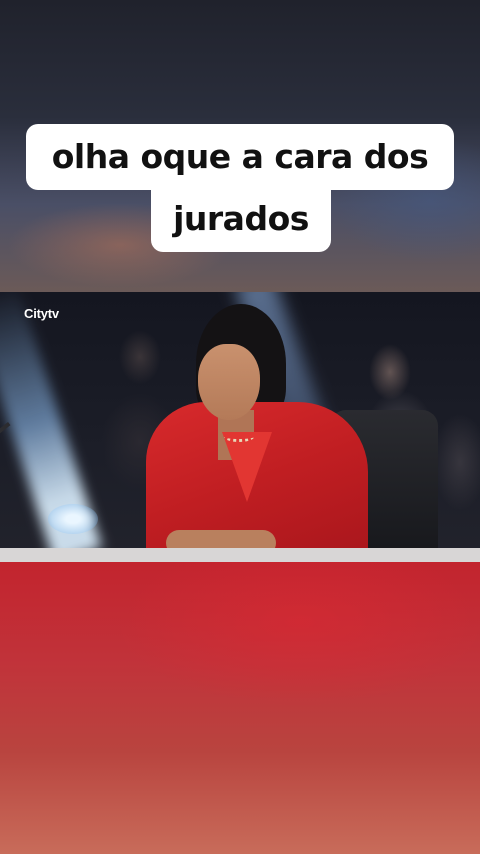  I want to click on caption-line-2: jurados, so click(241, 219).